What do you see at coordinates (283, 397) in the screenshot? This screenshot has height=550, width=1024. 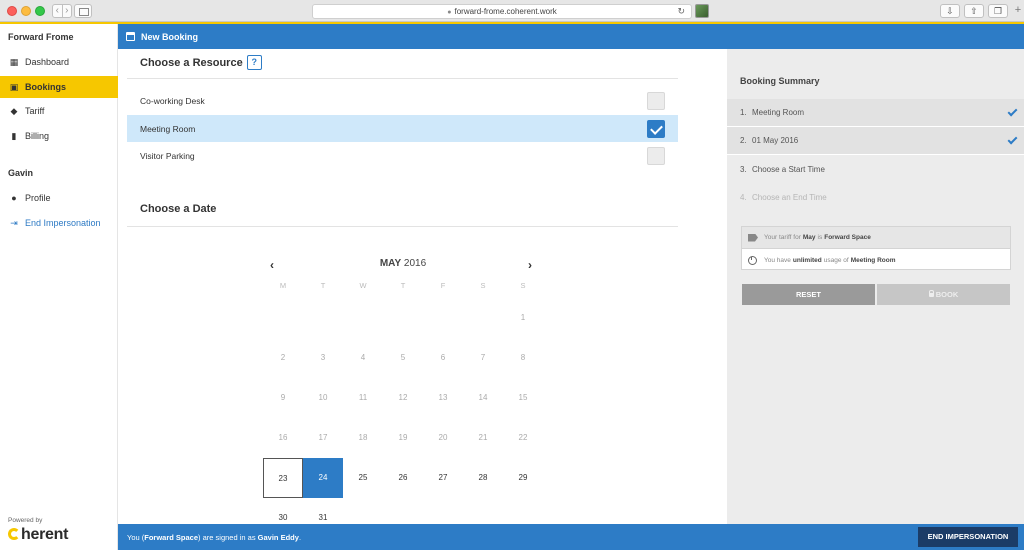 I see `calendar-day: 9` at bounding box center [283, 397].